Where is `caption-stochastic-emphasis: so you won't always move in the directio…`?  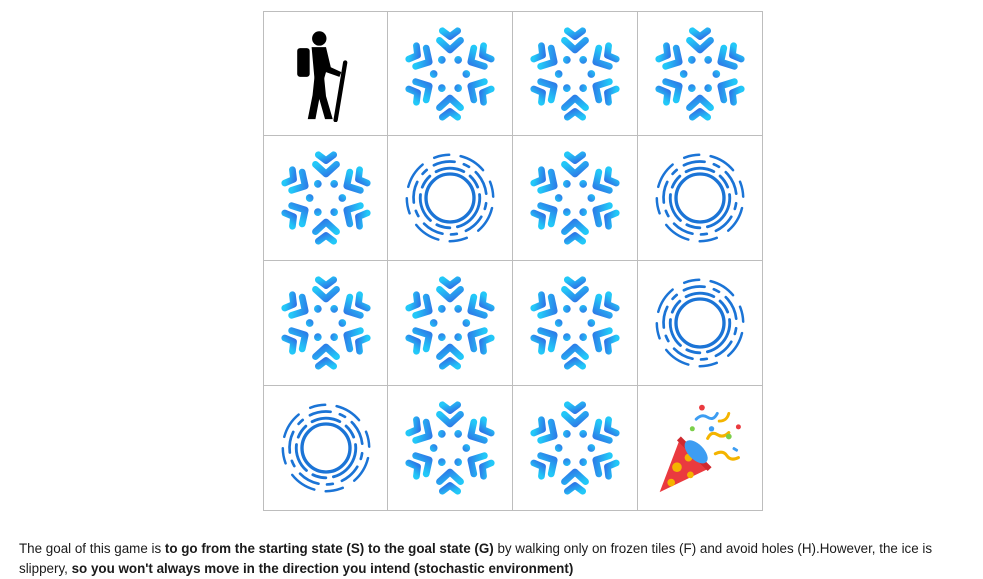
caption-stochastic-emphasis: so you won't always move in the directio… is located at coordinates (322, 569).